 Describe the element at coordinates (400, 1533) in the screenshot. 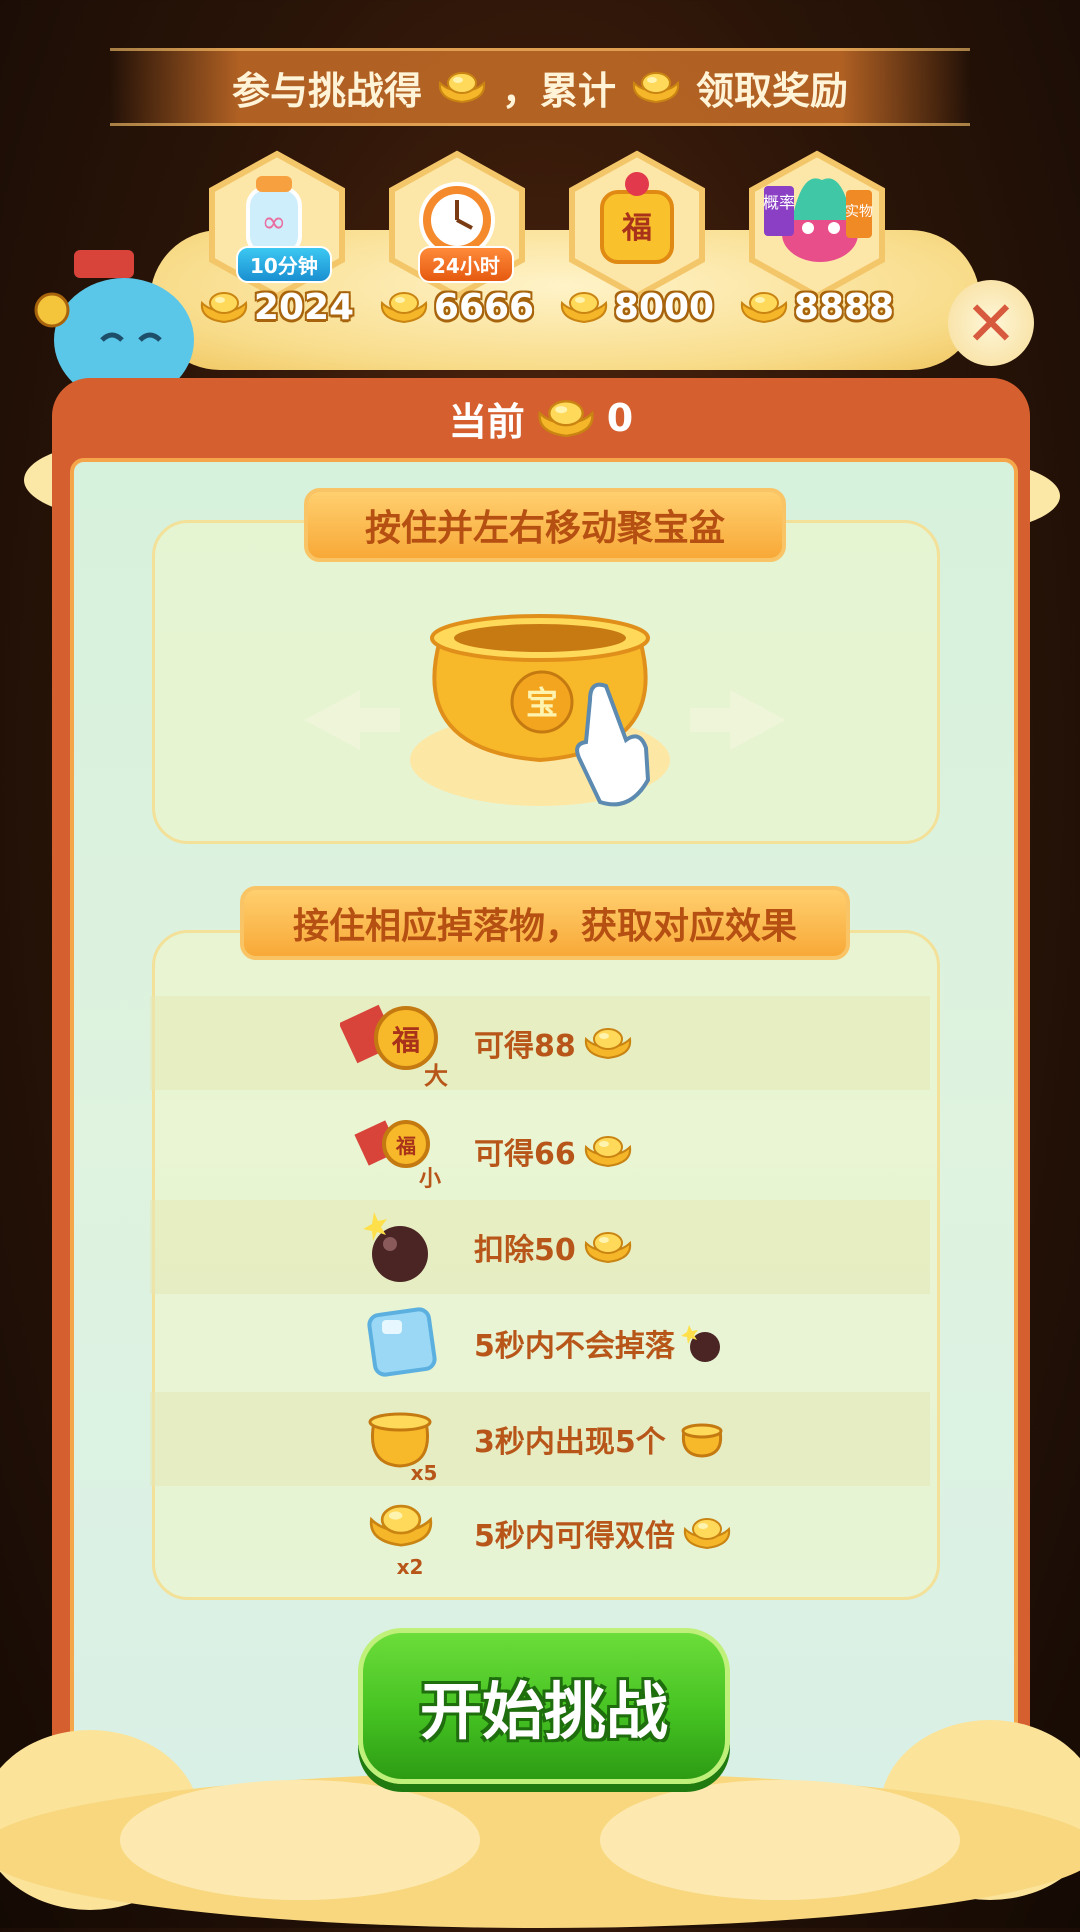

I see `ingot-icon: x2` at that location.